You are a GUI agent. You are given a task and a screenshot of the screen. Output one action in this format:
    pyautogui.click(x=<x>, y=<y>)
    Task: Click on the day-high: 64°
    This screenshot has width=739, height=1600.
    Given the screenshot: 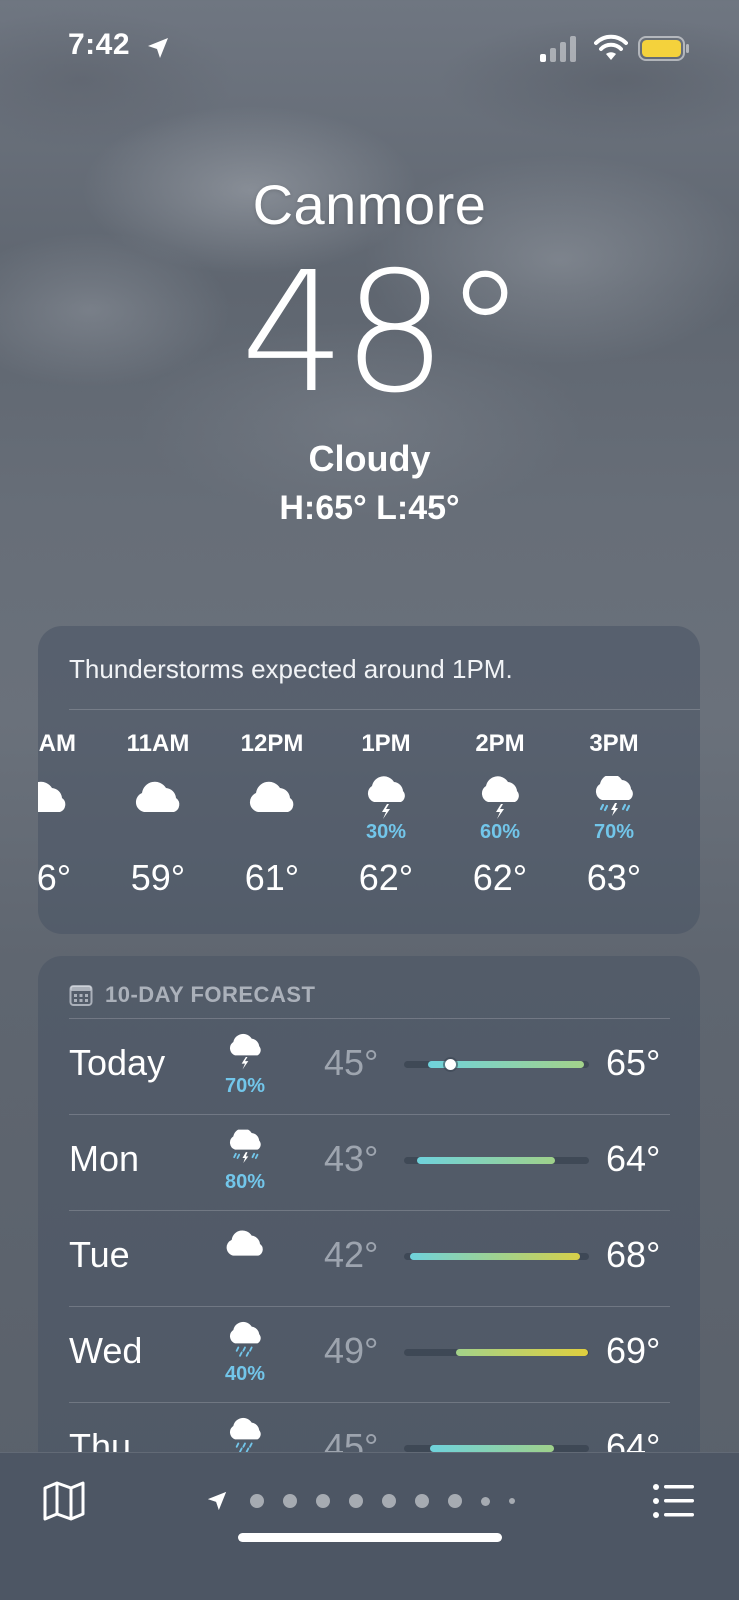 What is the action you would take?
    pyautogui.click(x=633, y=1158)
    